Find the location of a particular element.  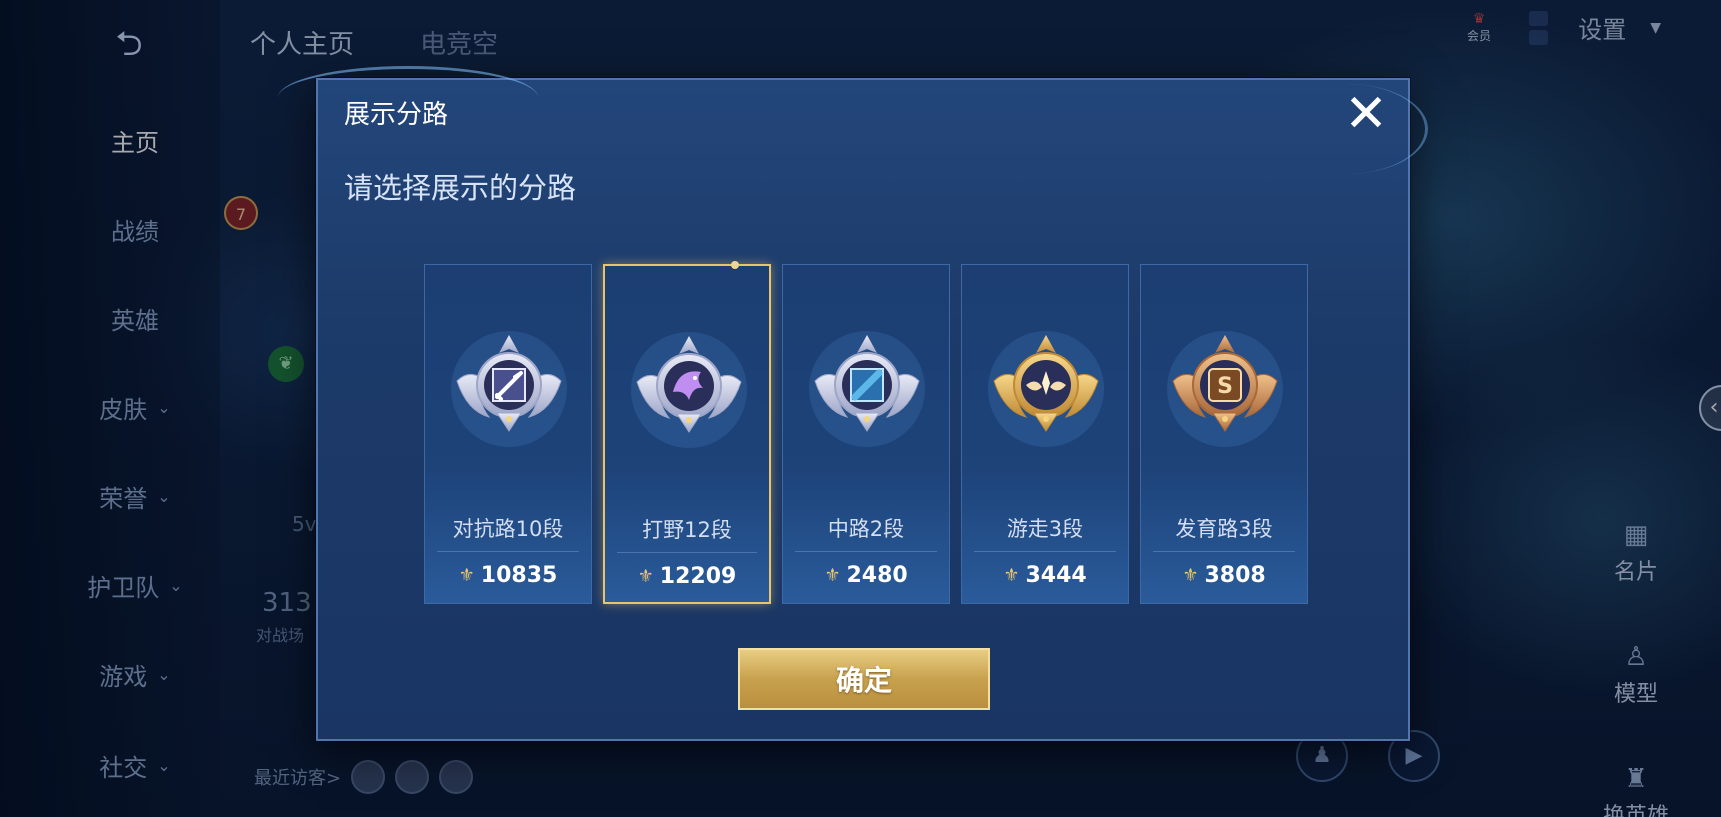

lane-card: 对抗路10段 ⚜ 10835 is located at coordinates (508, 434).